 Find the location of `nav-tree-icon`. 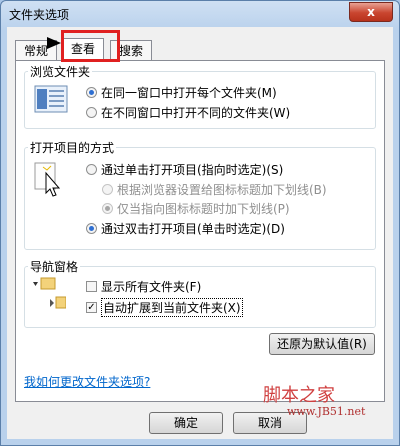

nav-tree-icon is located at coordinates (49, 293).